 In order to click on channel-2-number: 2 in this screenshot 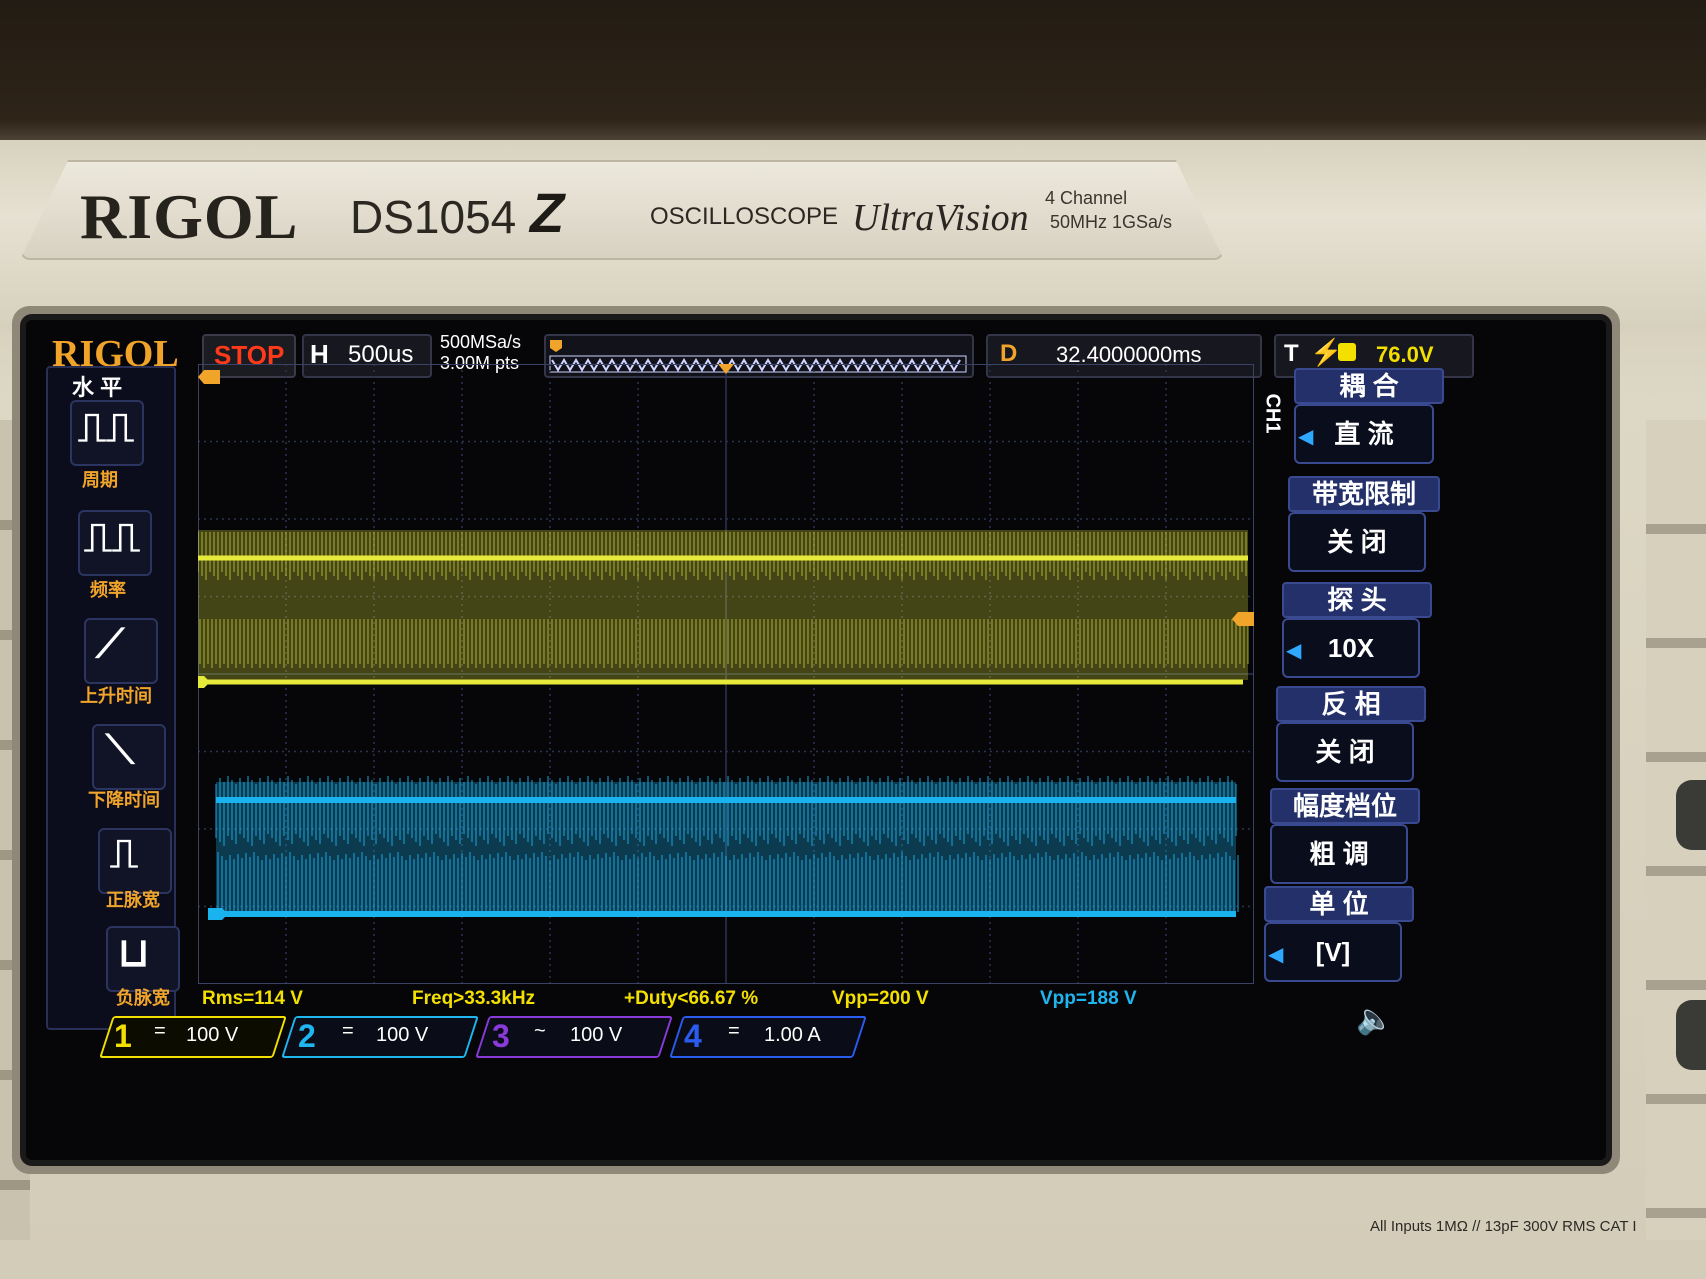, I will do `click(307, 1036)`.